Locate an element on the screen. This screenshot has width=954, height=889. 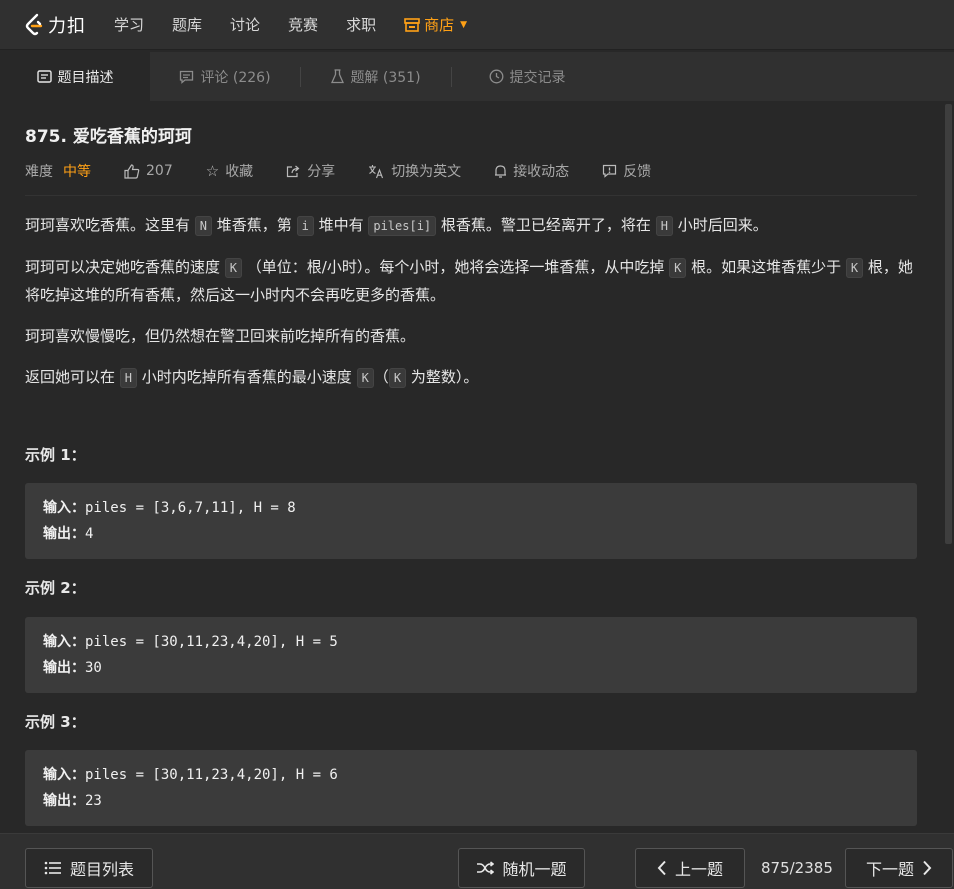
tab-solutions-label: 题解 (351) is located at coordinates (385, 77).